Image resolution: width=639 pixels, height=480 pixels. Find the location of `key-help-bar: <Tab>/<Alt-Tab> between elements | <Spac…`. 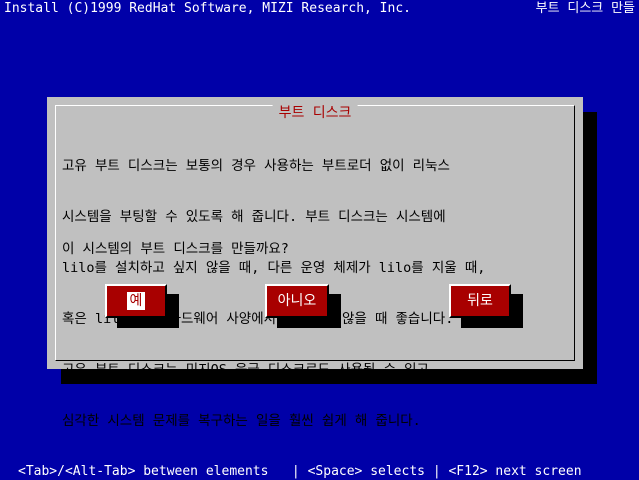

key-help-bar: <Tab>/<Alt-Tab> between elements | <Spac… is located at coordinates (300, 471).